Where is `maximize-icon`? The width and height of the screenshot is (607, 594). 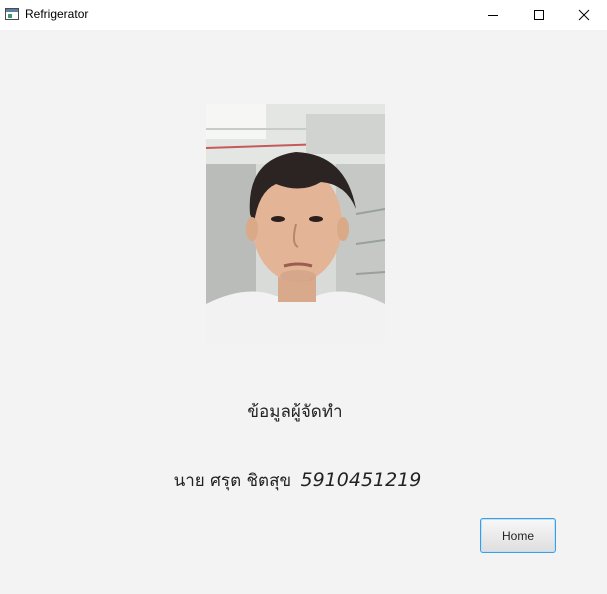 maximize-icon is located at coordinates (539, 15).